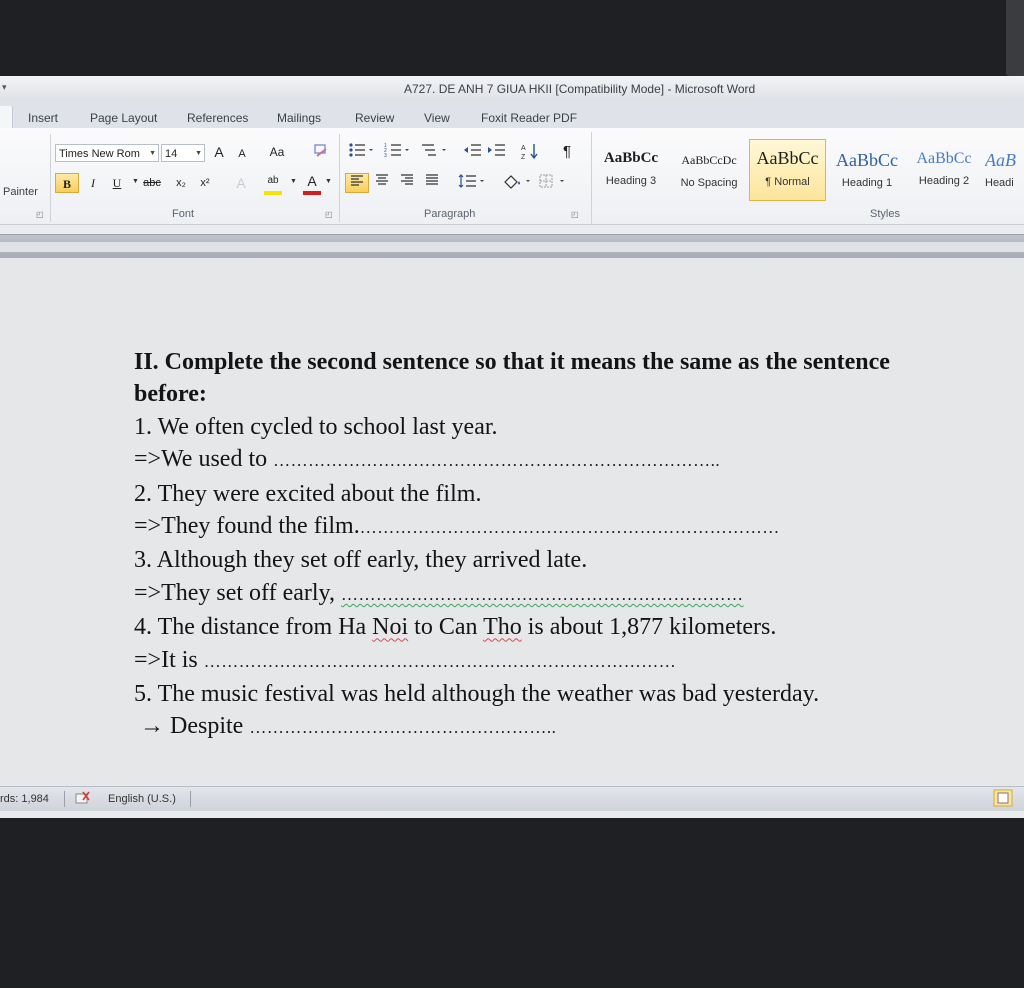  What do you see at coordinates (171, 154) in the screenshot?
I see `font-size-value: 14` at bounding box center [171, 154].